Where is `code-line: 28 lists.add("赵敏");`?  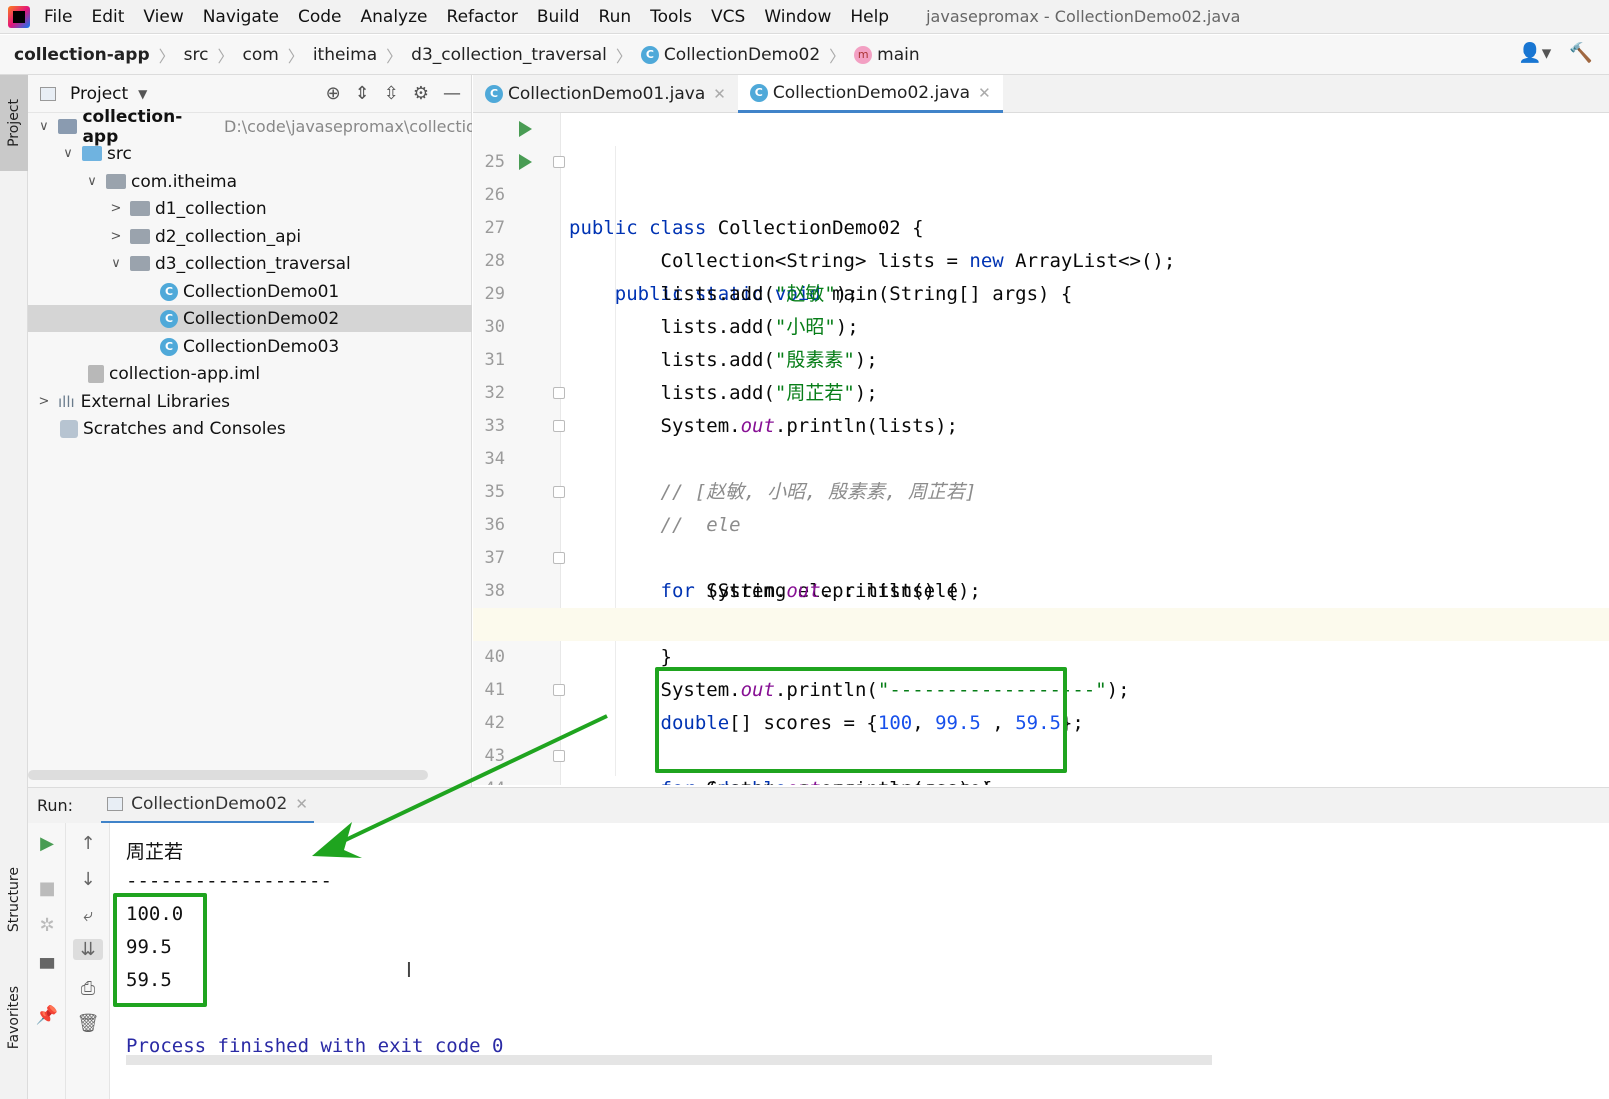 code-line: 28 lists.add("赵敏"); is located at coordinates (1041, 258).